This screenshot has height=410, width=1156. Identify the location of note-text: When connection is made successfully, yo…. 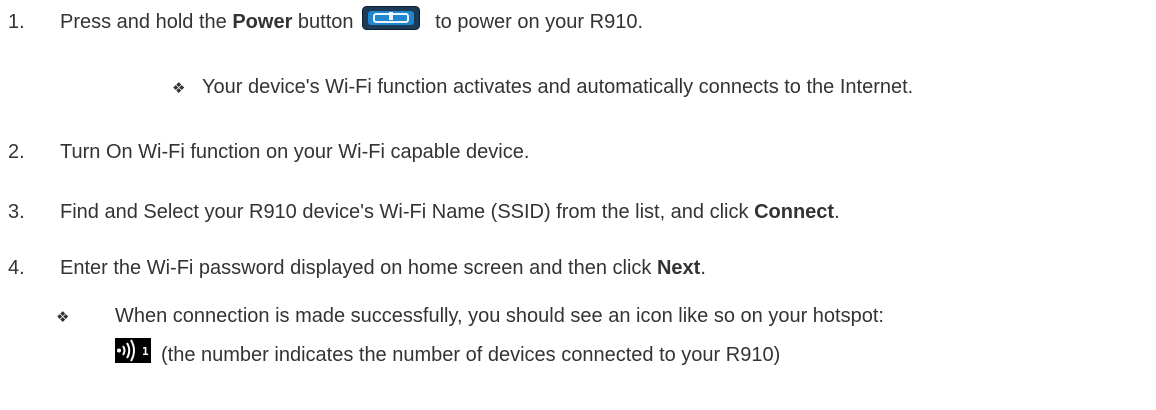
(499, 316).